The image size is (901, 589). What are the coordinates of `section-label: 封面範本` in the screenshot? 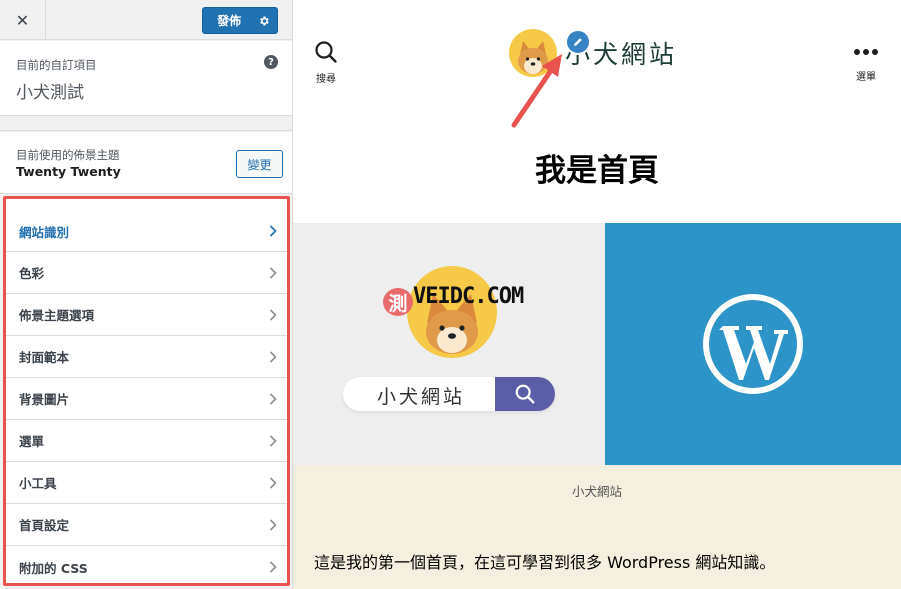 It's located at (44, 357).